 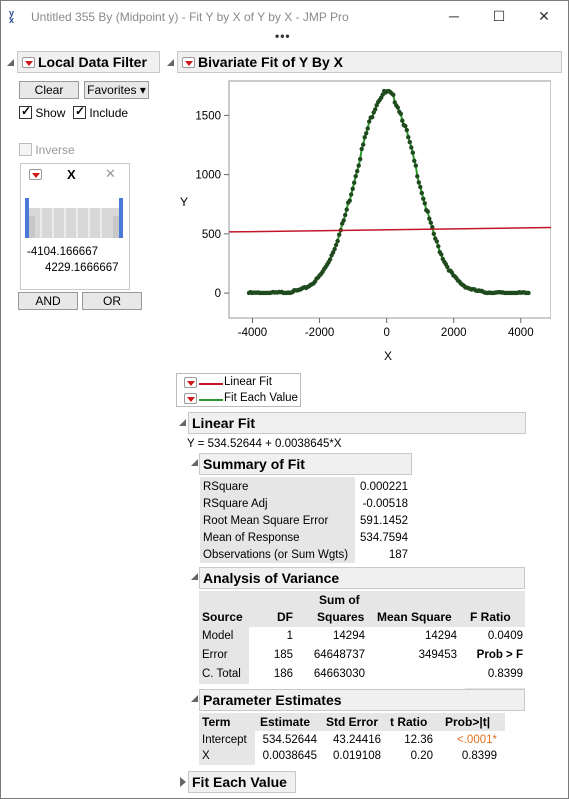 What do you see at coordinates (11, 63) in the screenshot?
I see `filter-disclosure-icon` at bounding box center [11, 63].